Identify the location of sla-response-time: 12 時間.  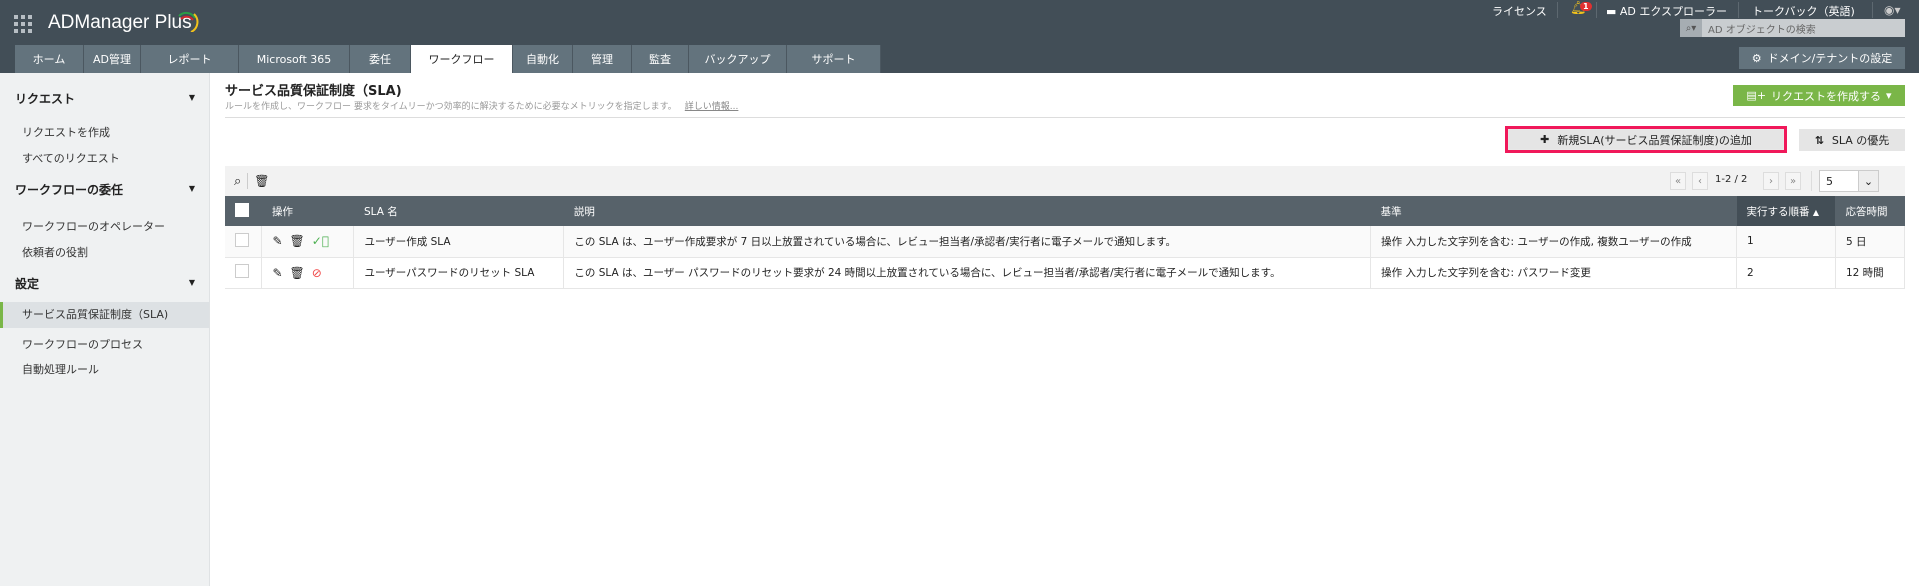
(1870, 273).